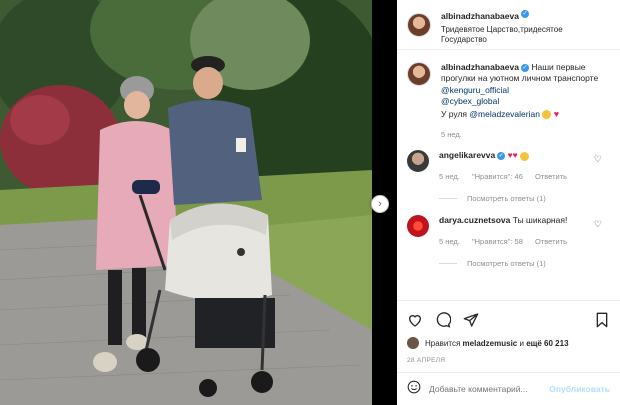 The width and height of the screenshot is (620, 405). What do you see at coordinates (414, 389) in the screenshot?
I see `emoji-icon` at bounding box center [414, 389].